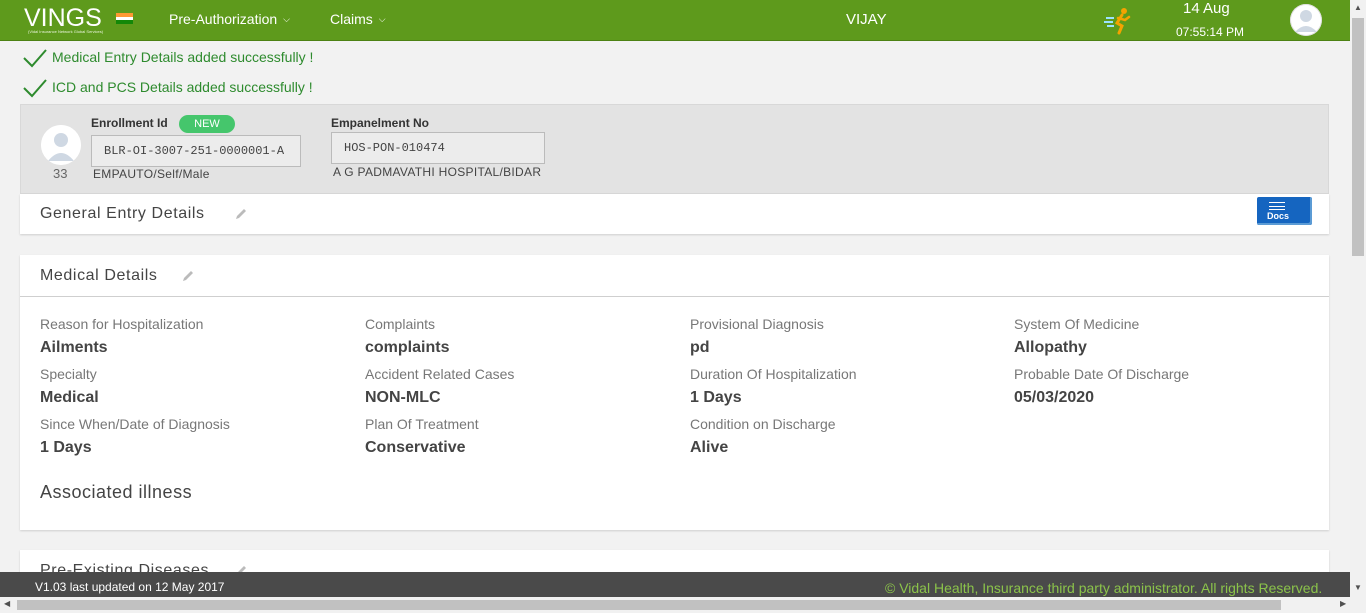 The height and width of the screenshot is (613, 1366). What do you see at coordinates (351, 19) in the screenshot?
I see `nav-label: Claims` at bounding box center [351, 19].